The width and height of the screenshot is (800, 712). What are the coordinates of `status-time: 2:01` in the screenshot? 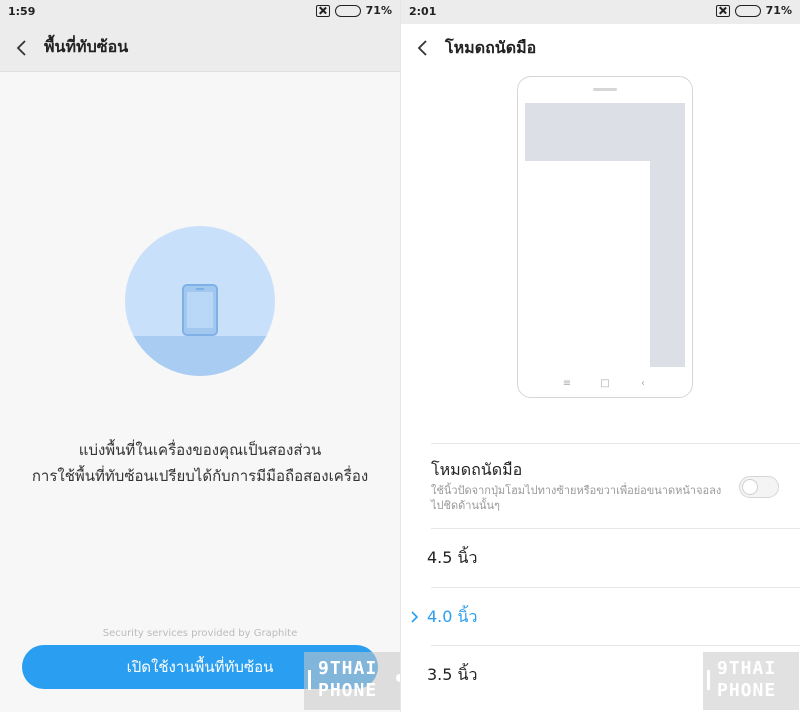 It's located at (423, 11).